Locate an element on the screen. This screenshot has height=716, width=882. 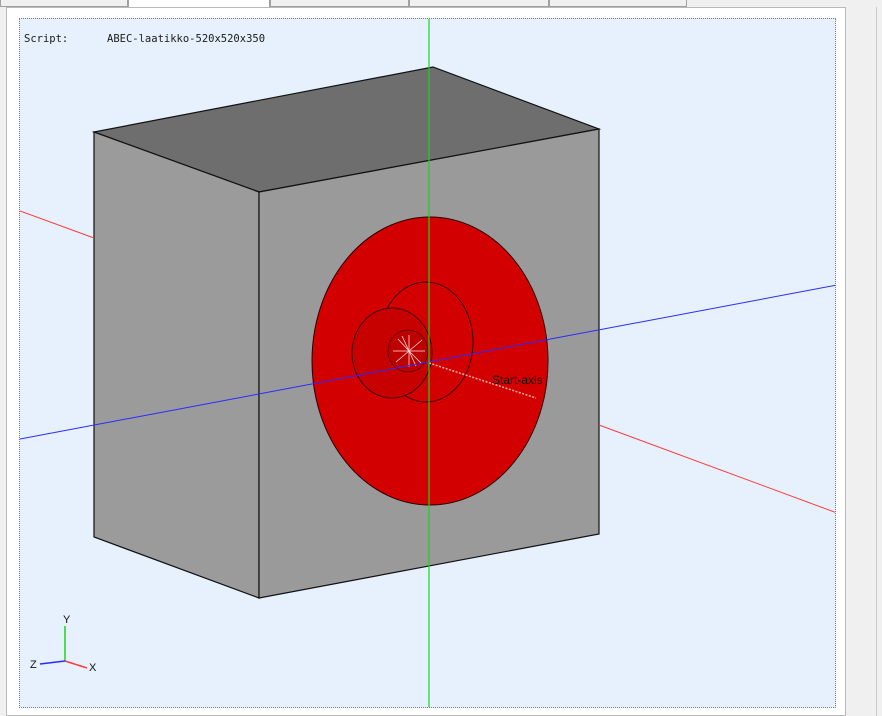
script-label: Script: is located at coordinates (46, 39).